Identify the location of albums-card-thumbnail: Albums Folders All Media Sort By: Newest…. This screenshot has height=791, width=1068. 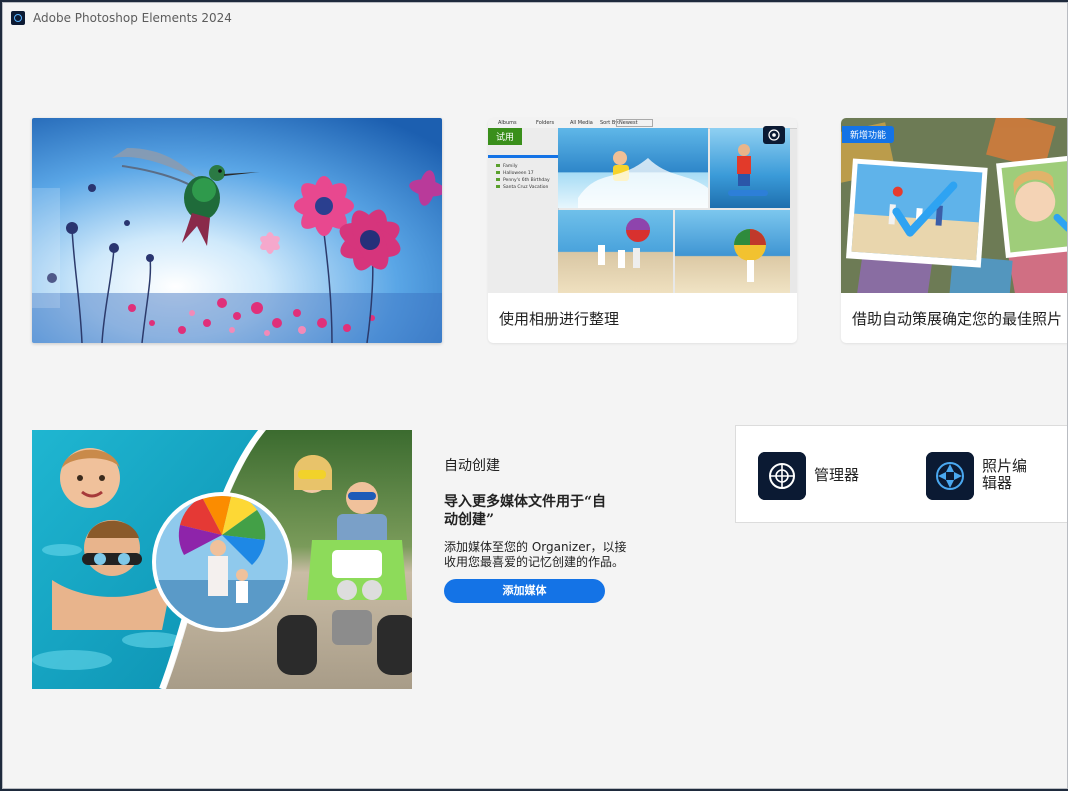
(642, 205).